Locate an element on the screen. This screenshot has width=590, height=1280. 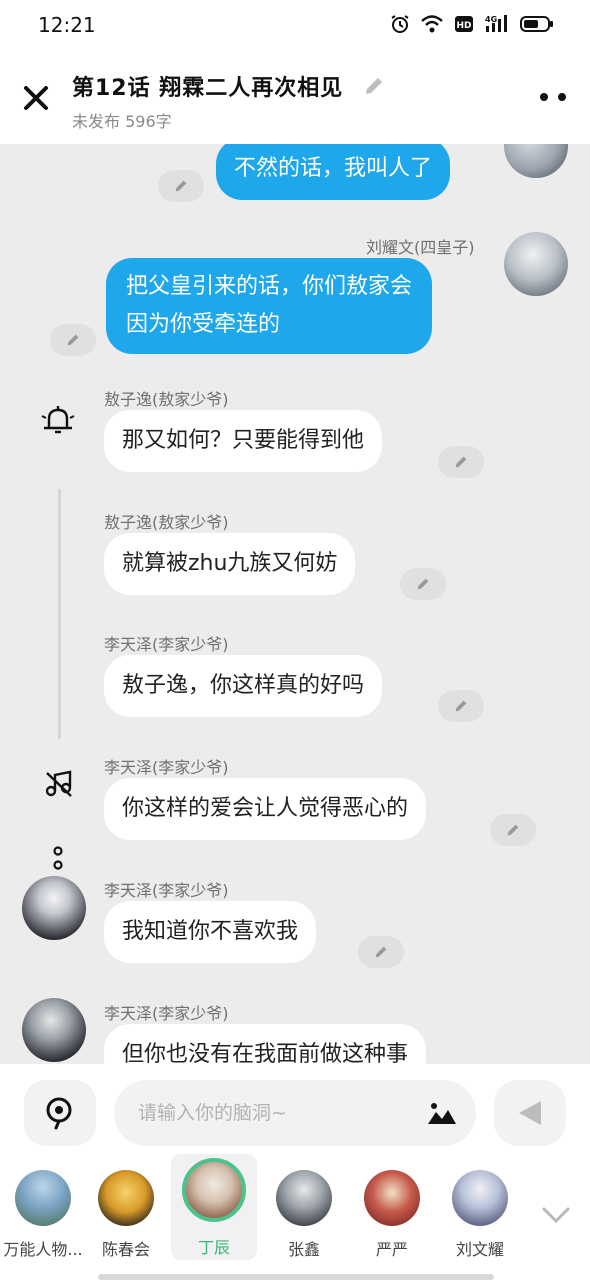
character-selector: 万能人物... 陈春会 丁辰 张鑫 严严 刘文耀 is located at coordinates (295, 1212).